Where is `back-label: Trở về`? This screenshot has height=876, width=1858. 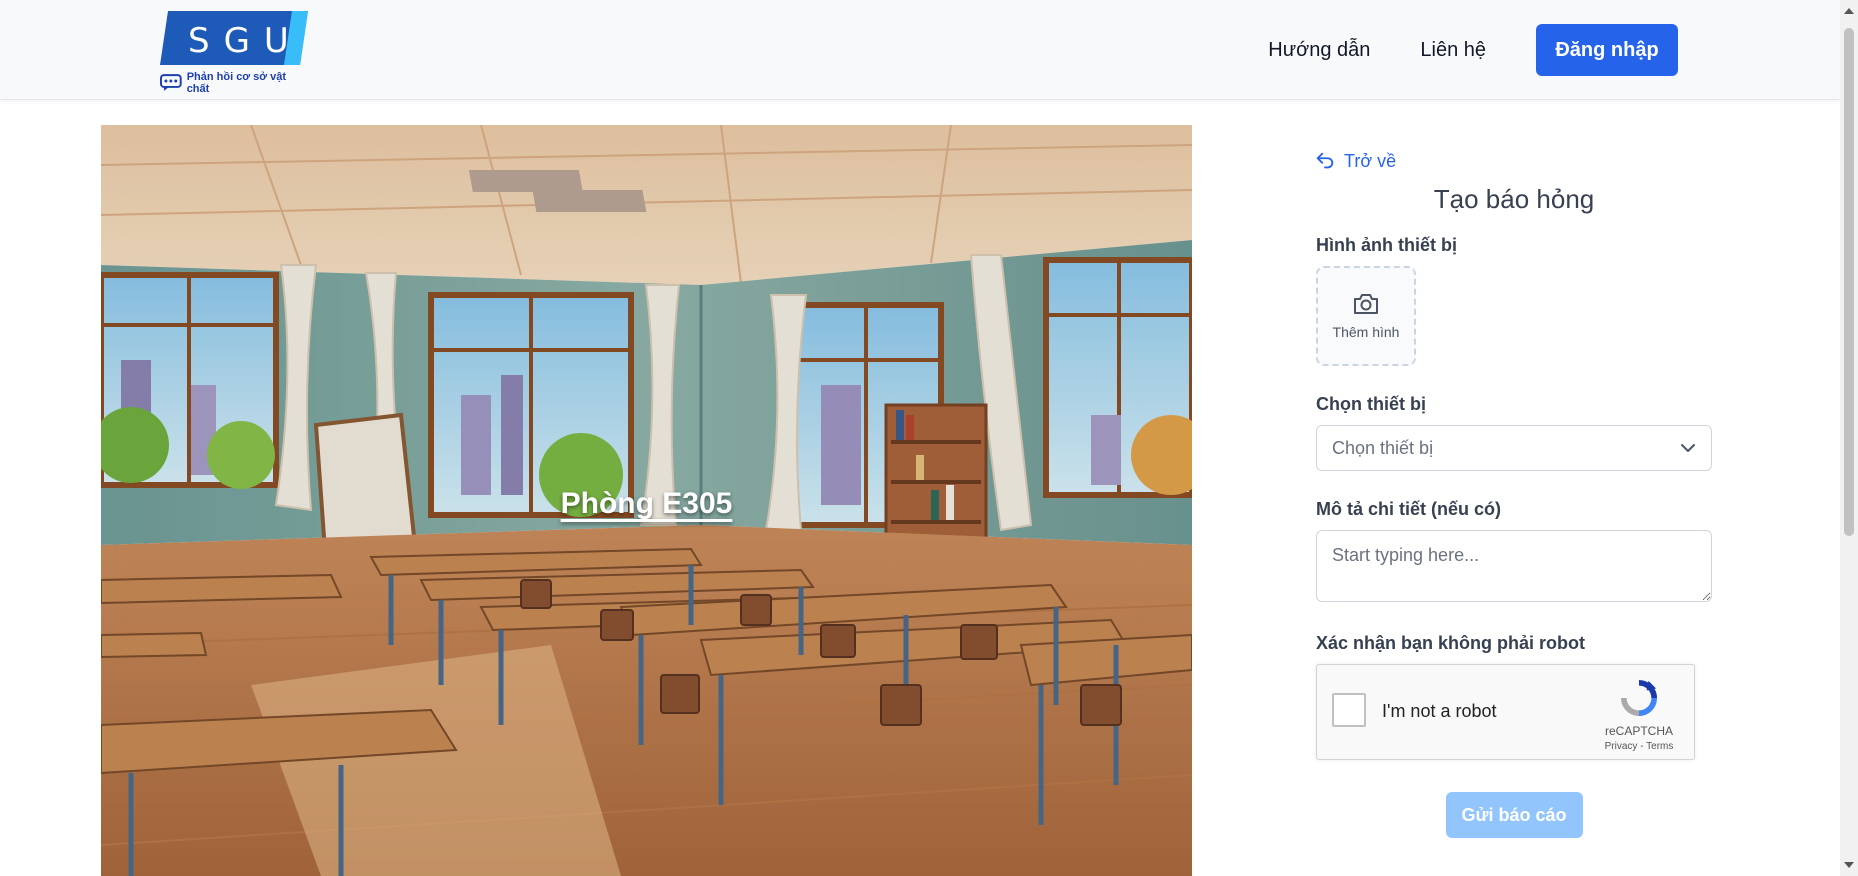
back-label: Trở về is located at coordinates (1370, 160).